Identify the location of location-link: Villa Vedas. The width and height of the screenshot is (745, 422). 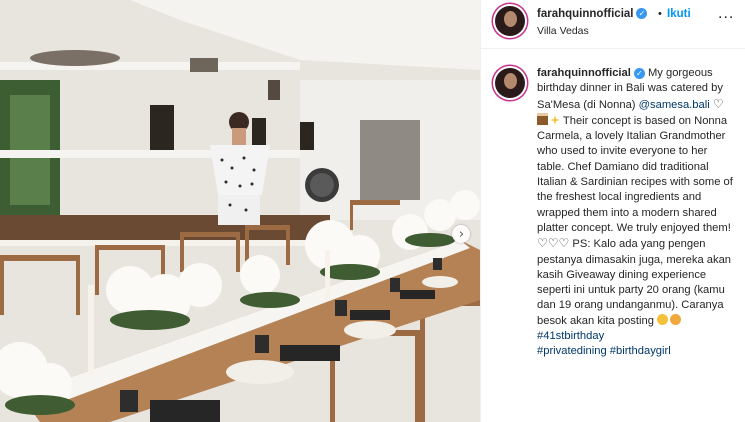
(563, 31).